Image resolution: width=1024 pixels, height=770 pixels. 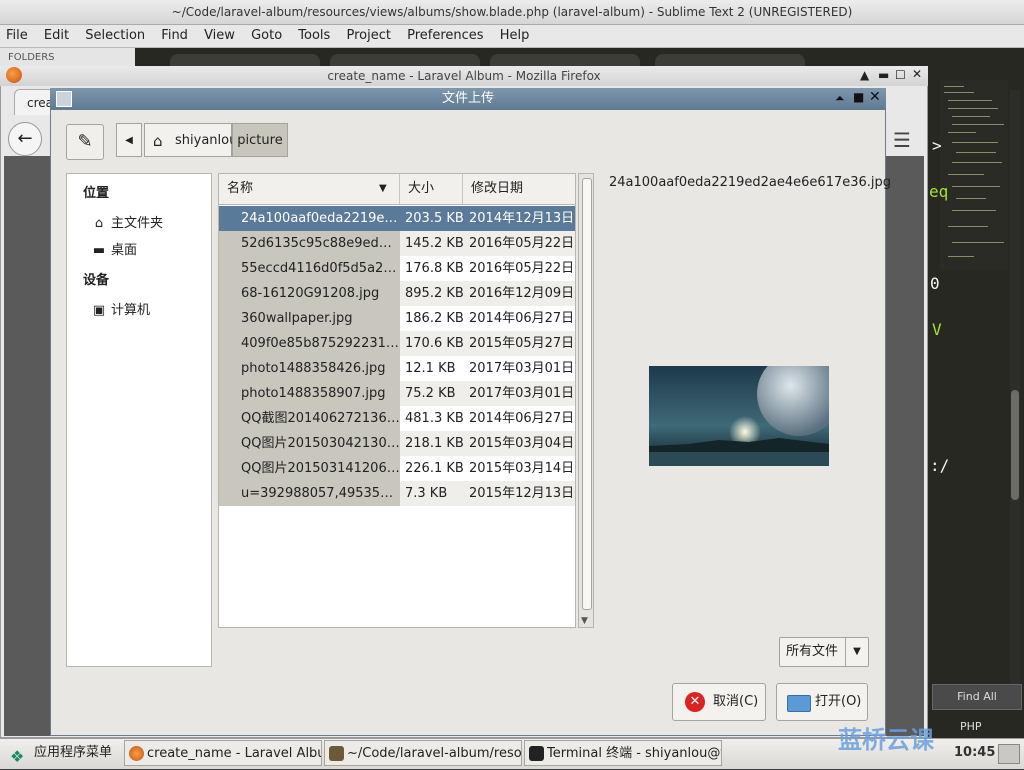 I want to click on place-computer: ▣ 计算机, so click(x=120, y=308).